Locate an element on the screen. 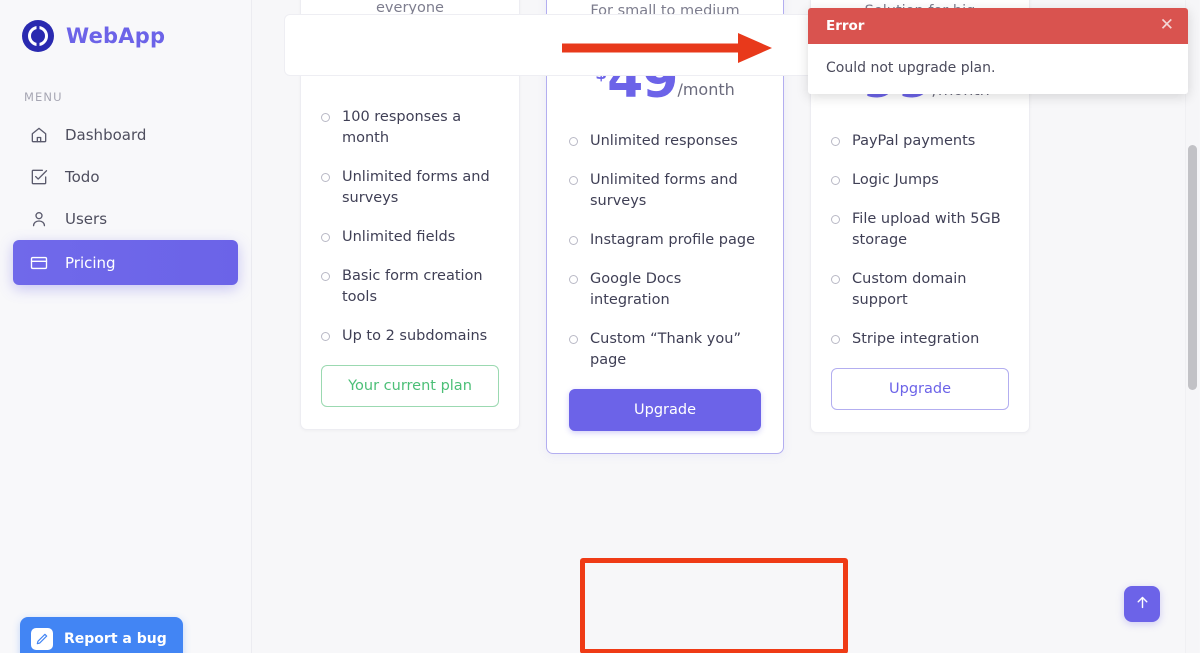 The height and width of the screenshot is (653, 1200). scroll-to-top-button is located at coordinates (1142, 604).